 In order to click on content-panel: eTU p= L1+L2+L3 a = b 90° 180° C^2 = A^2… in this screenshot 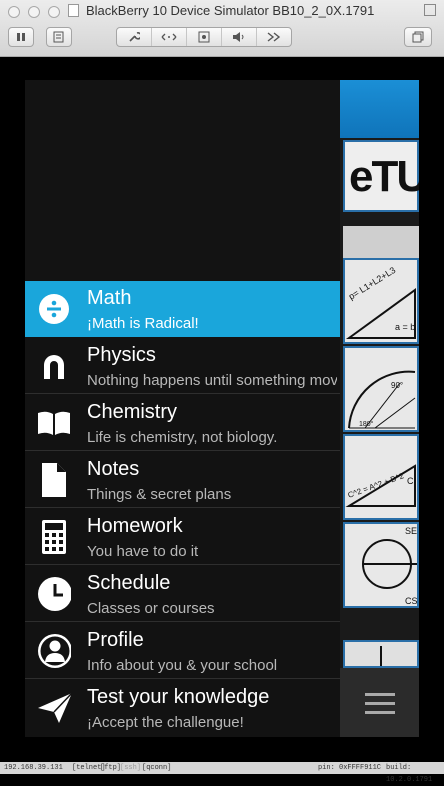, I will do `click(379, 408)`.